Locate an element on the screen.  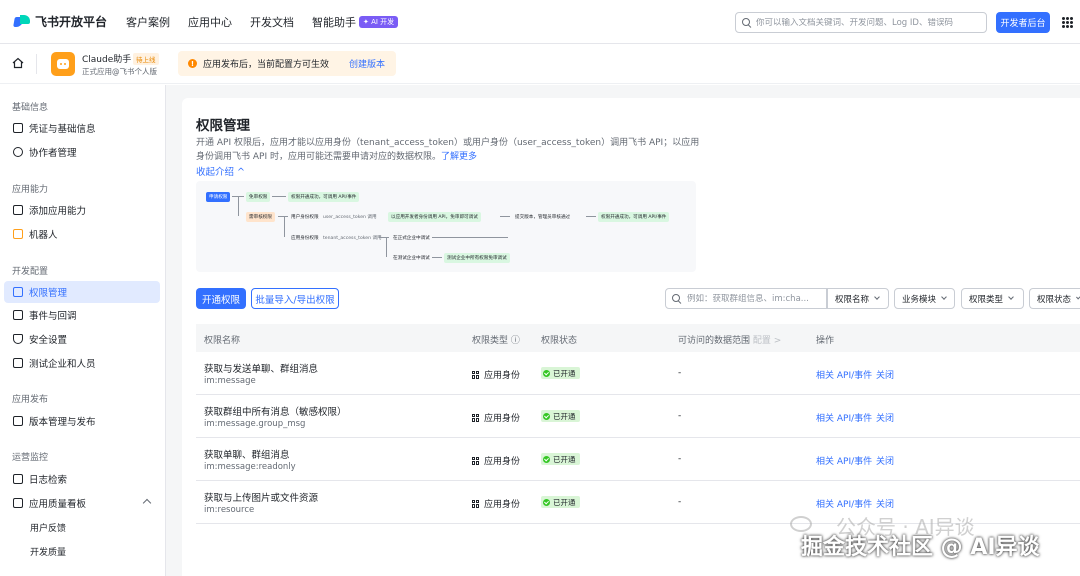
sidebar-group-release: 应用发布 is located at coordinates (30, 400).